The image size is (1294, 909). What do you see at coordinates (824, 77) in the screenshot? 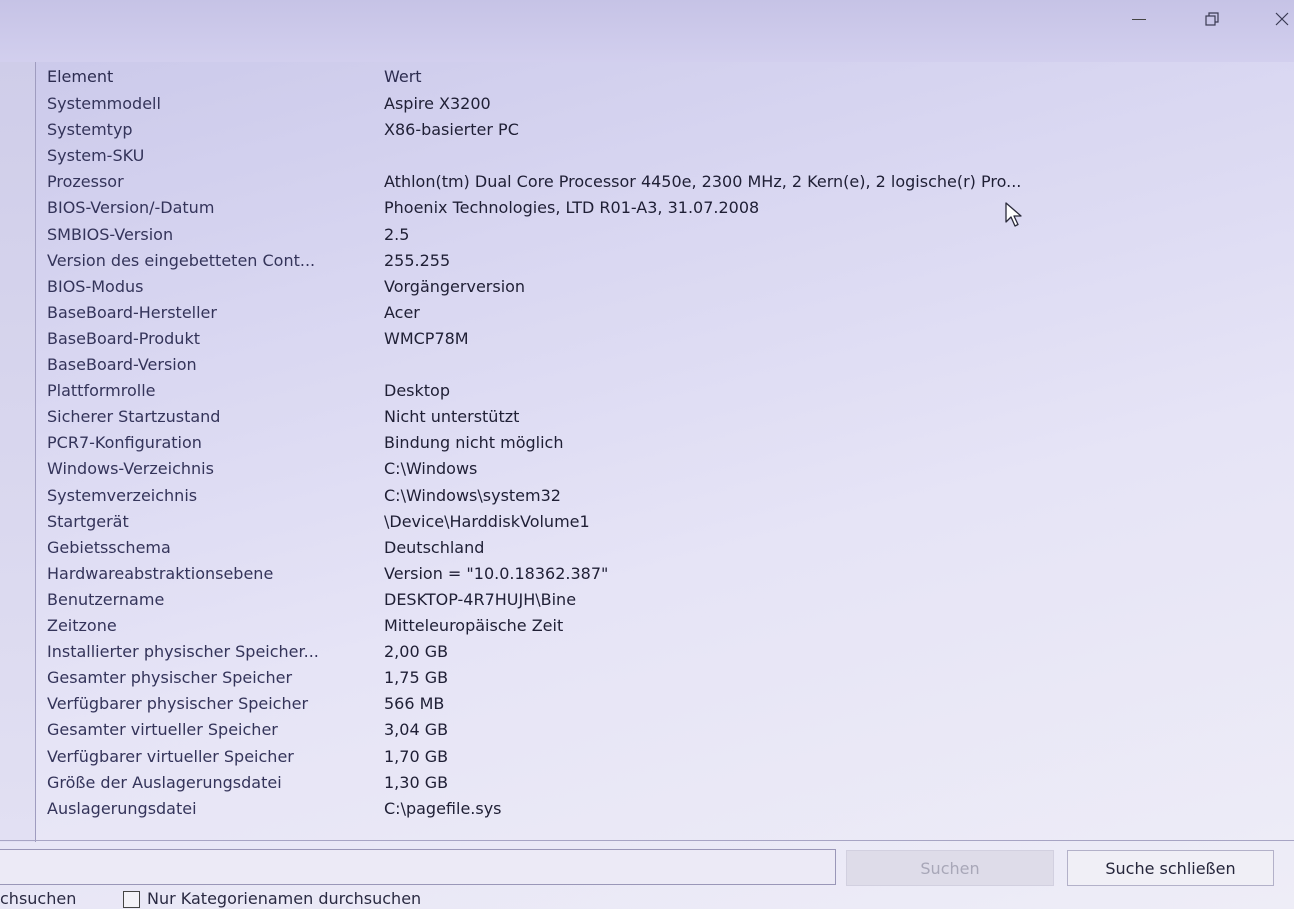
I see `column-header-value: Wert` at bounding box center [824, 77].